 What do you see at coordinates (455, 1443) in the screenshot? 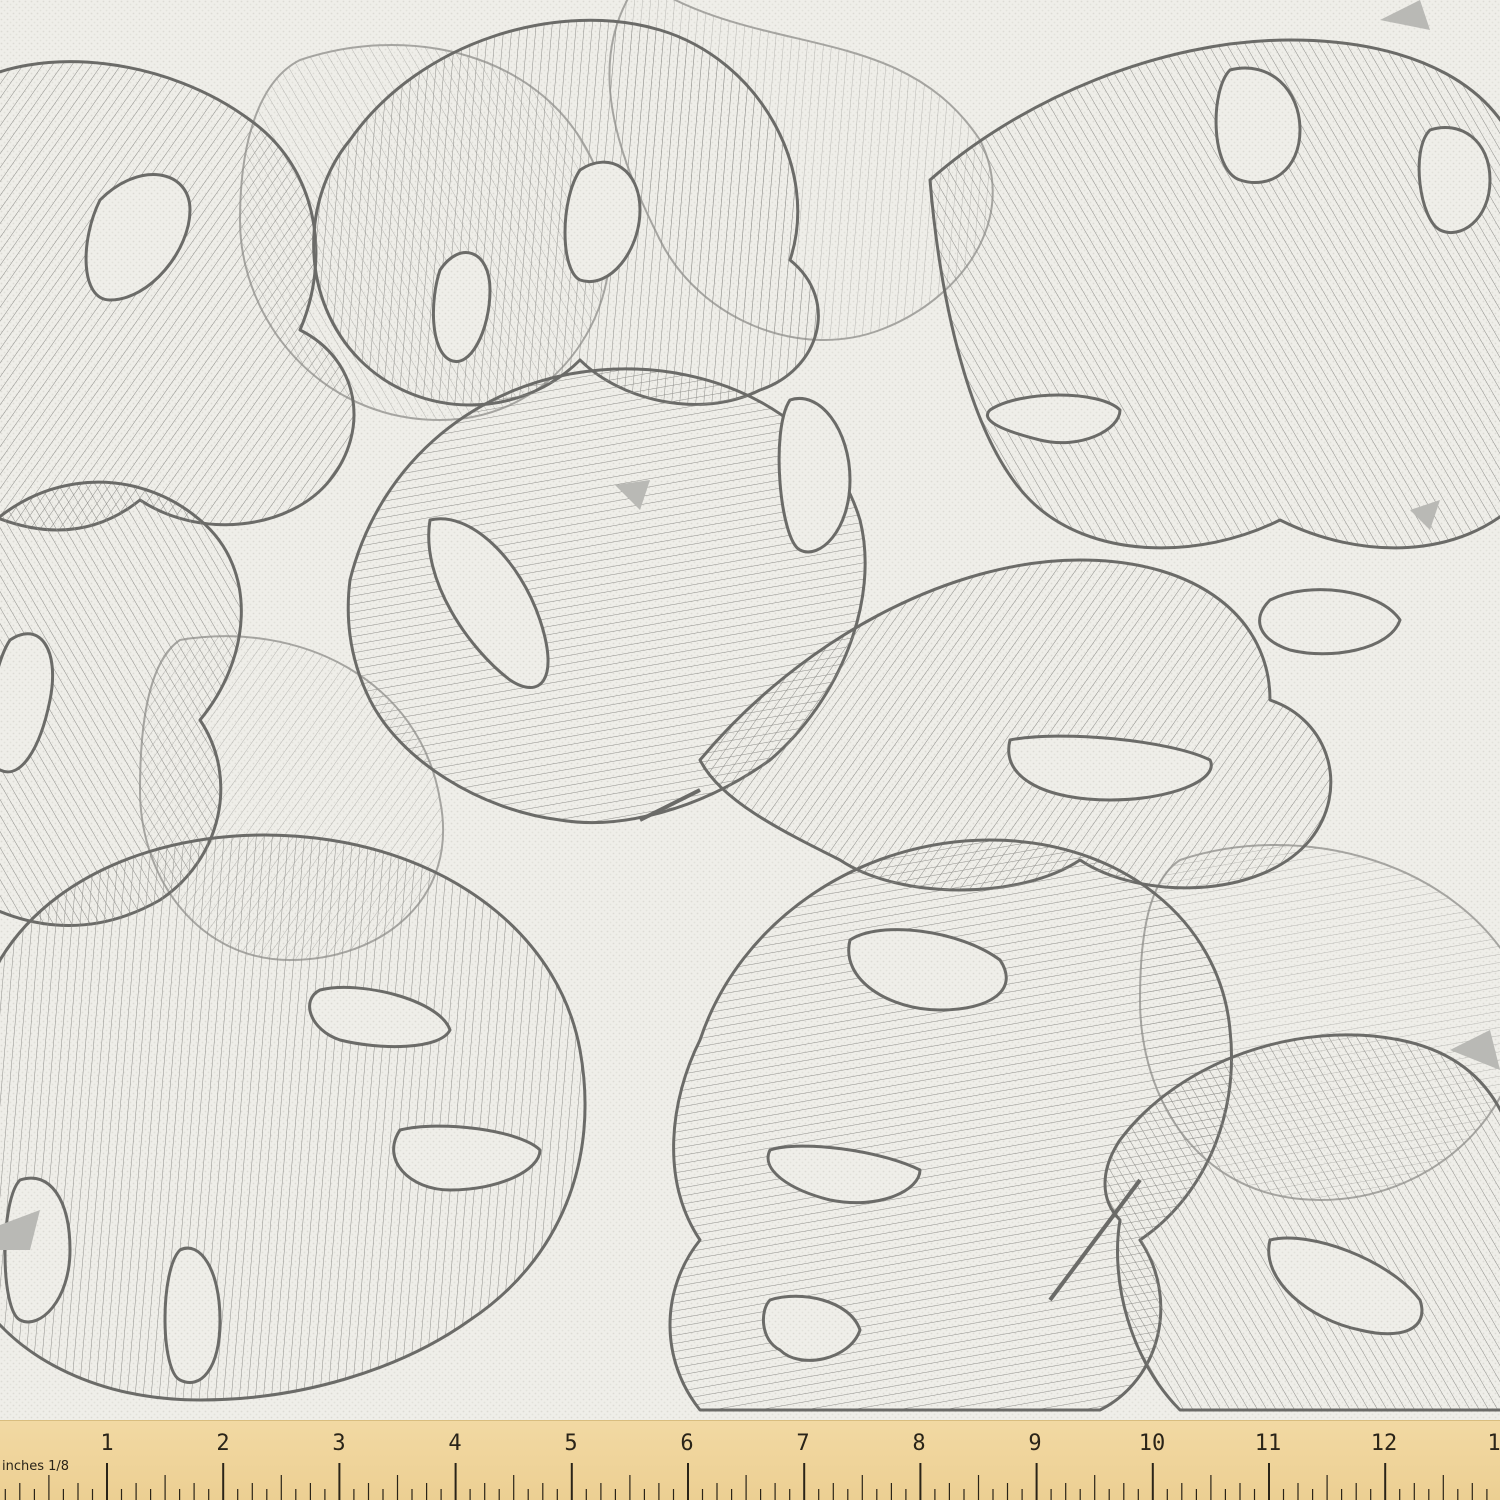
I see `ruler-number: 4` at bounding box center [455, 1443].